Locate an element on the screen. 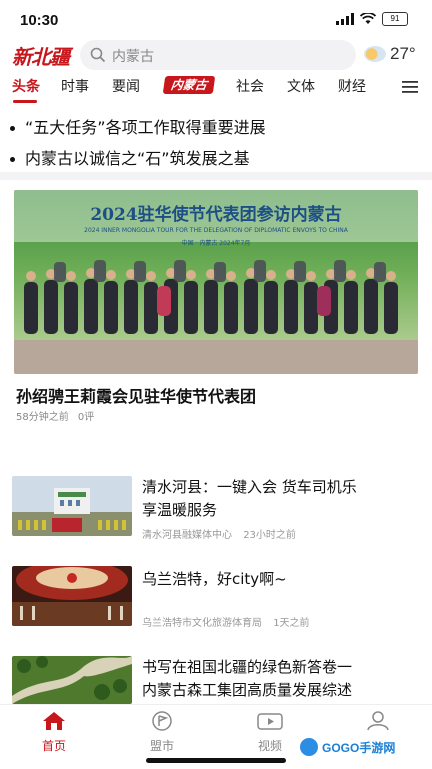 The image size is (432, 769). tab-home: 首页 is located at coordinates (54, 732).